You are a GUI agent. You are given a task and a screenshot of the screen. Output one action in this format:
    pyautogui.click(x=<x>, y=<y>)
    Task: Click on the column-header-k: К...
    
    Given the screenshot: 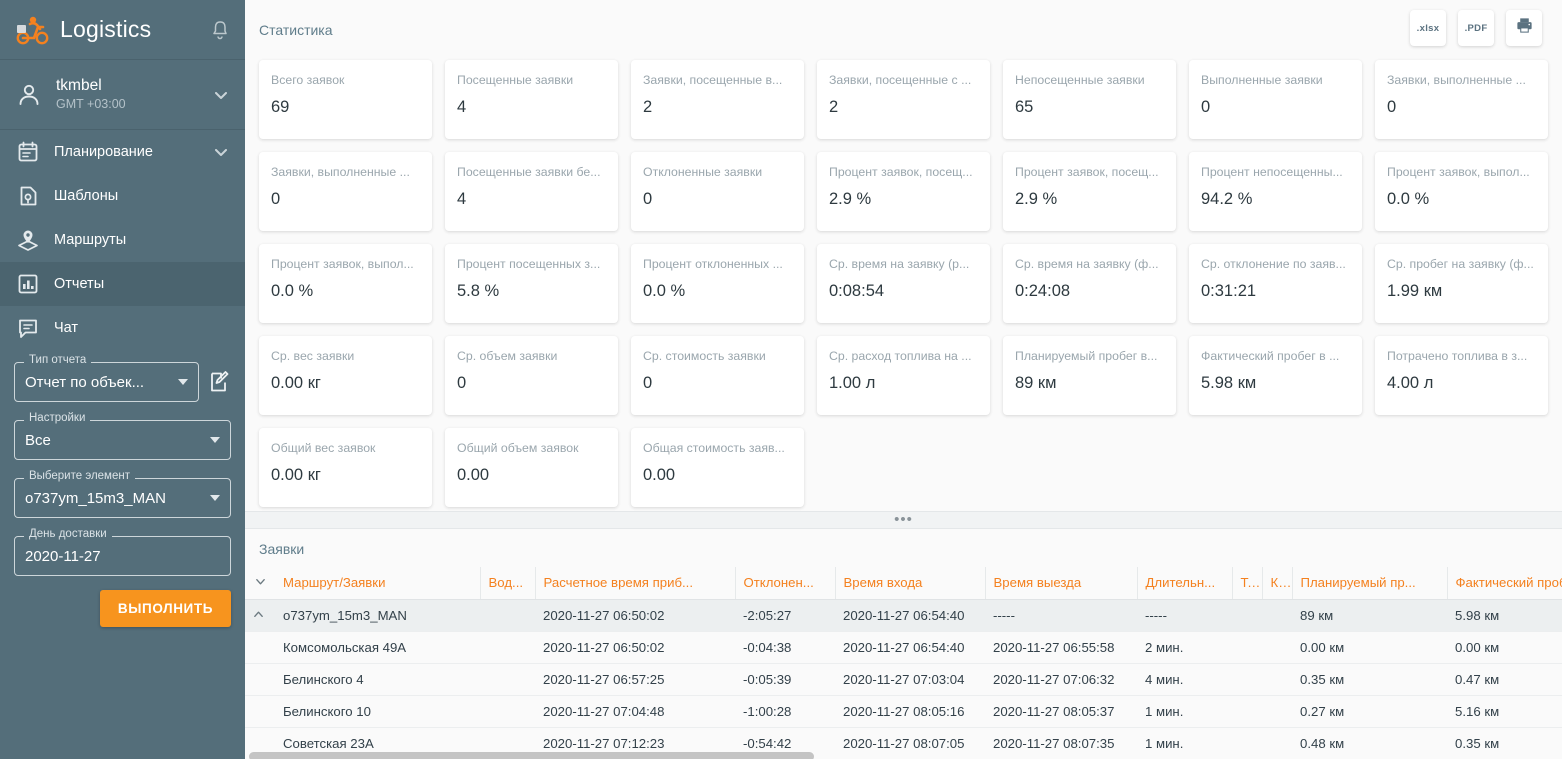 What is the action you would take?
    pyautogui.click(x=1277, y=583)
    